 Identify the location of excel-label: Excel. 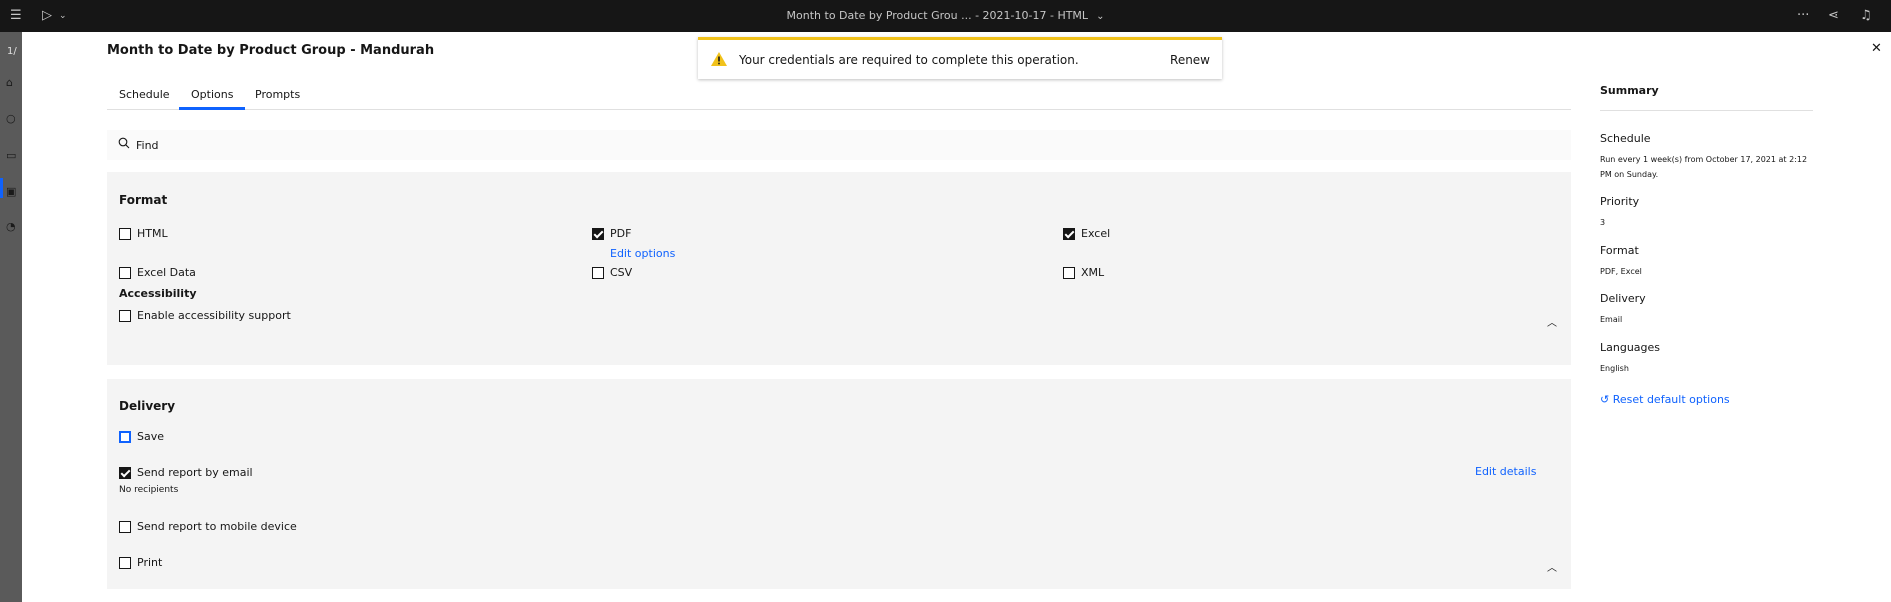
(1096, 233).